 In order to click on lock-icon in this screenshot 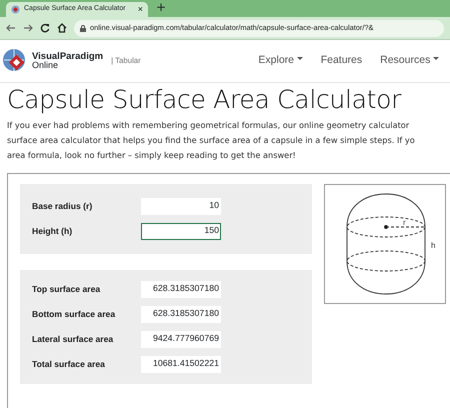, I will do `click(83, 28)`.